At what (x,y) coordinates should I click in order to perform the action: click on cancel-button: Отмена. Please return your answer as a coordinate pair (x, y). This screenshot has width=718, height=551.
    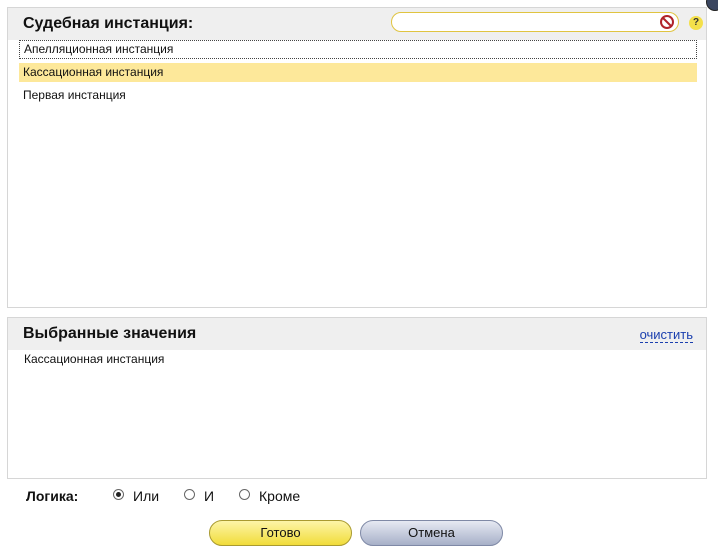
    Looking at the image, I should click on (431, 533).